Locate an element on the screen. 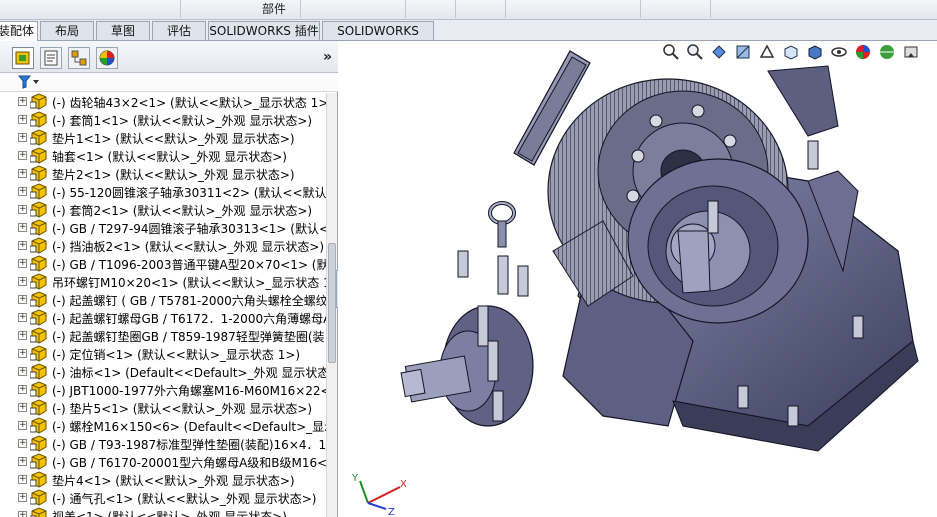 This screenshot has width=937, height=517. tree-row: + 轴套<1> (默认<<默认>_外观 显示状态>) is located at coordinates (163, 156).